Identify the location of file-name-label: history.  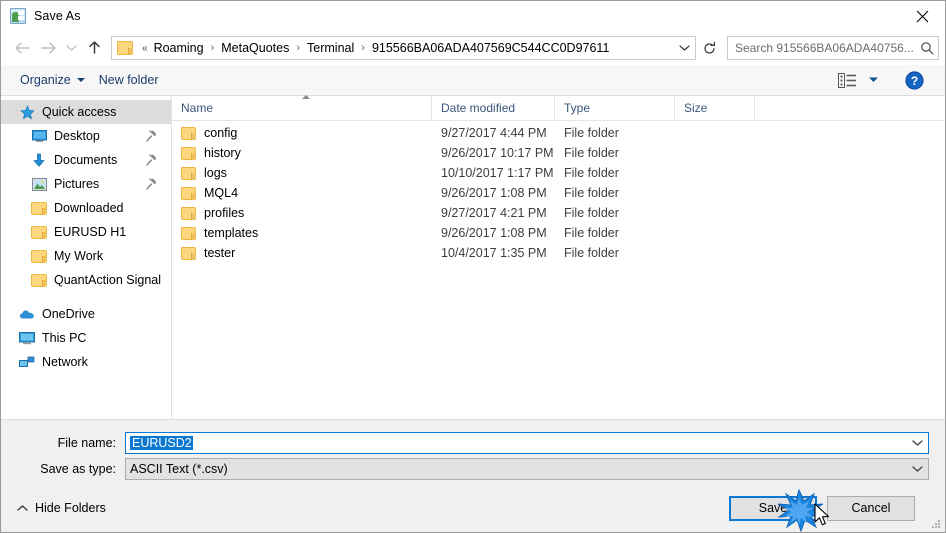
(222, 153).